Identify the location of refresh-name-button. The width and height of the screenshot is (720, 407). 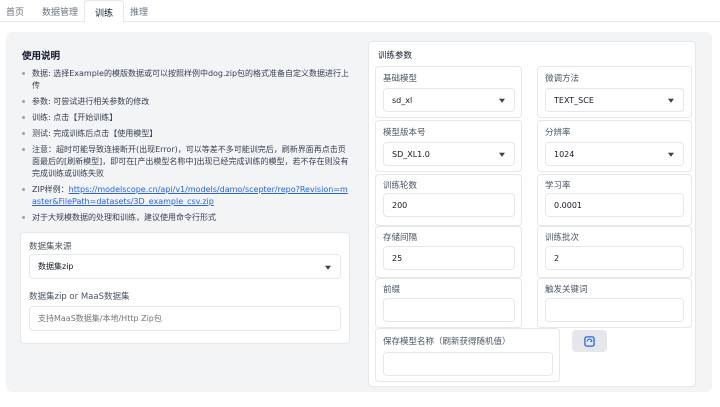
(589, 341).